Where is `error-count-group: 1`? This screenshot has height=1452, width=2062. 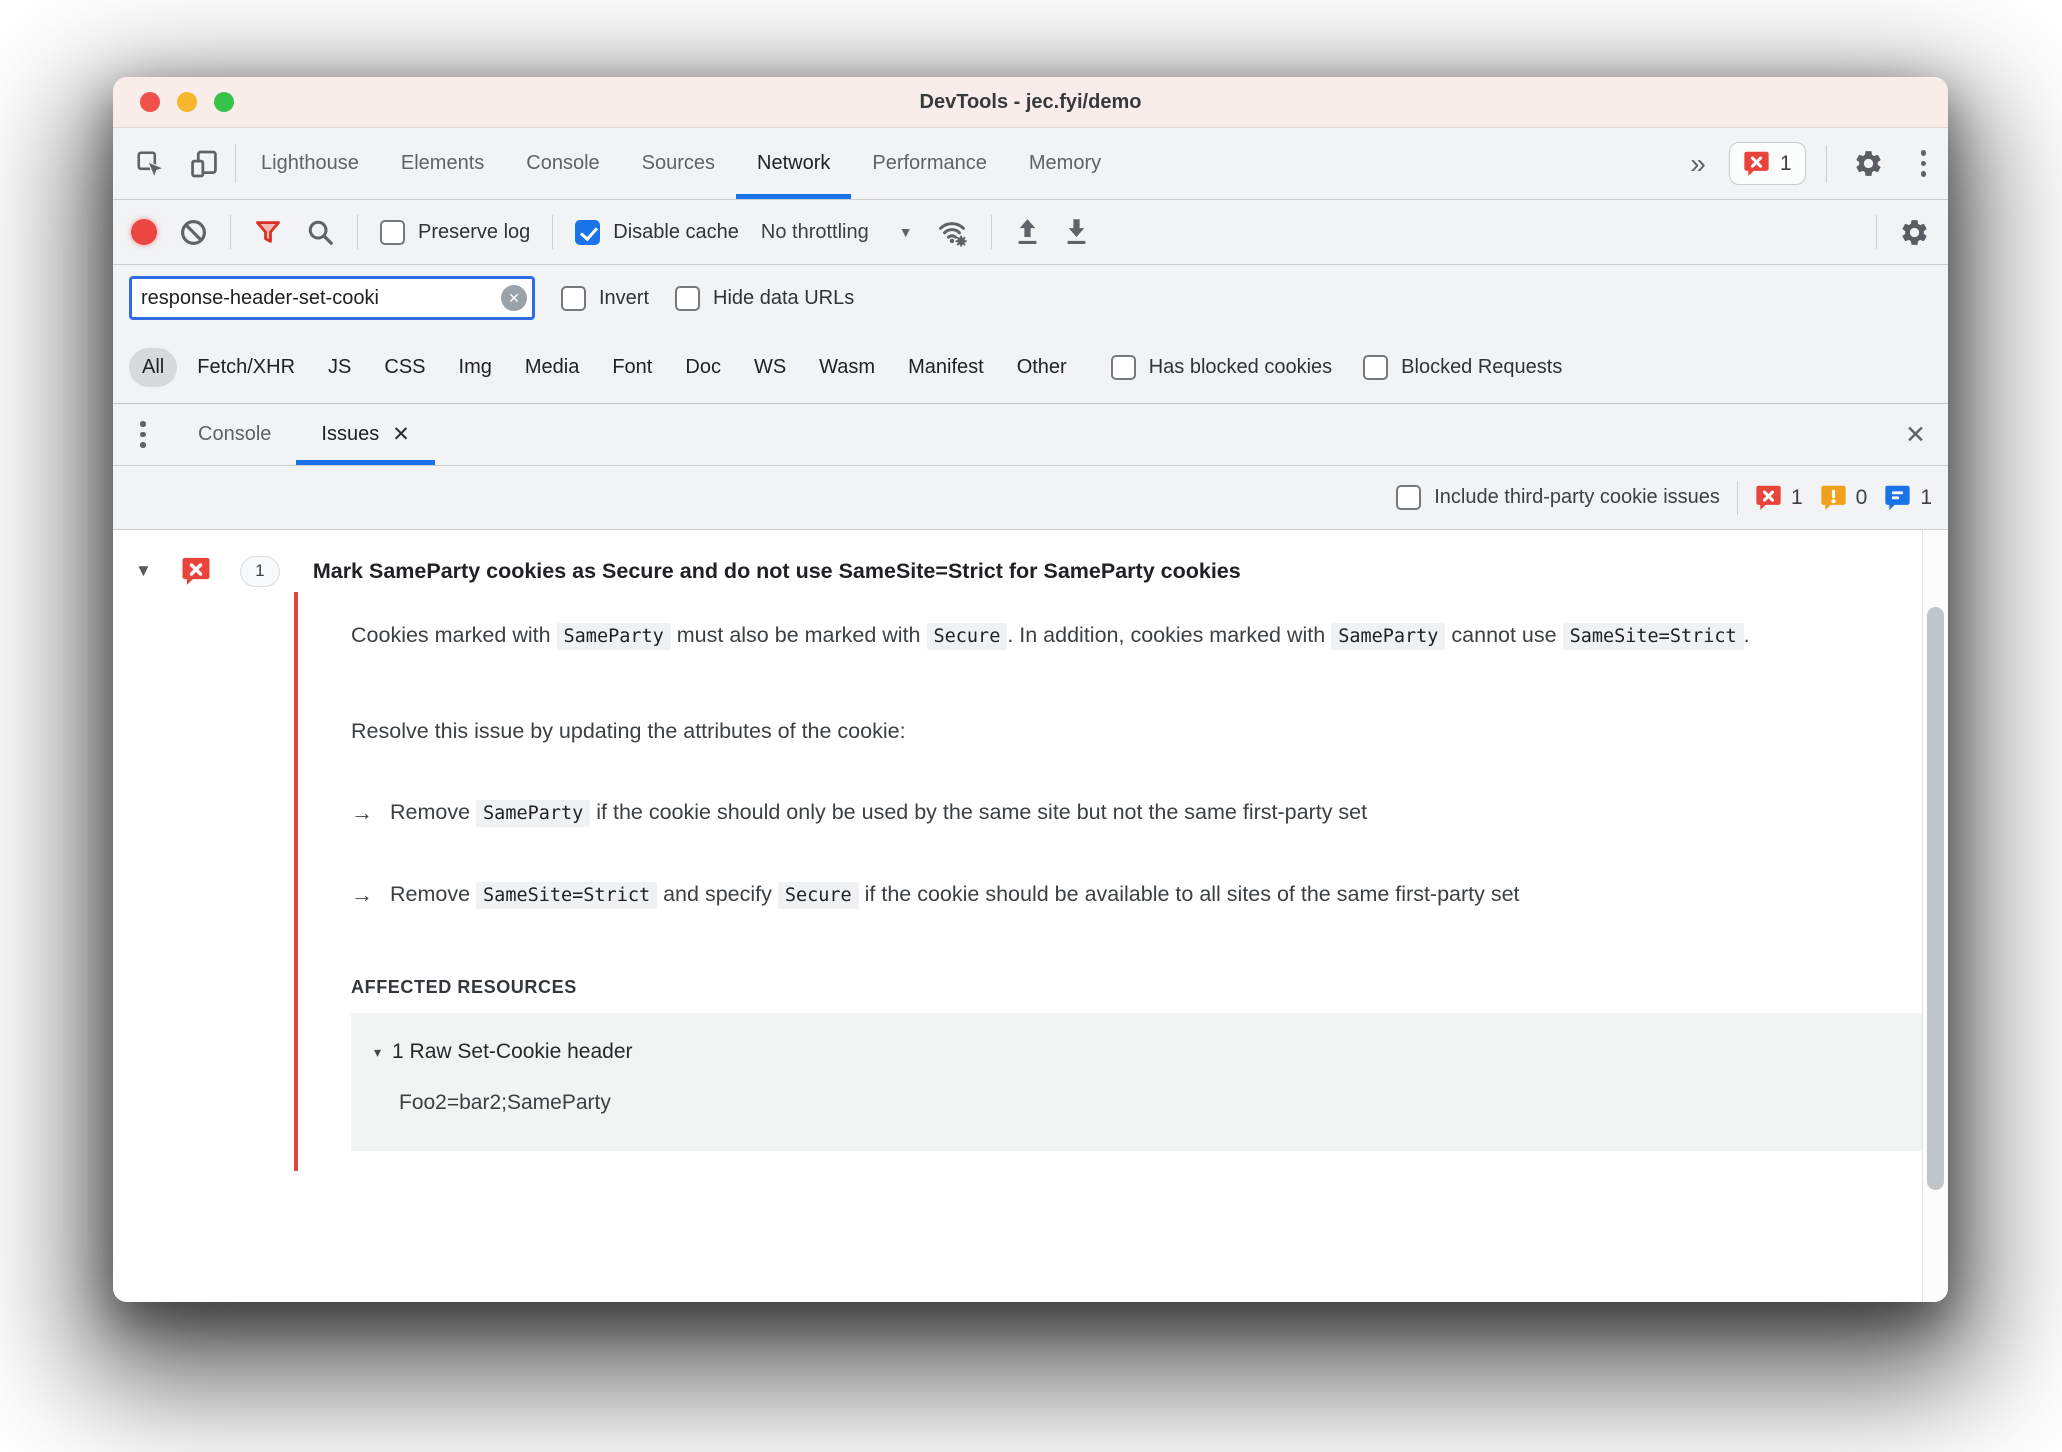 error-count-group: 1 is located at coordinates (1779, 497).